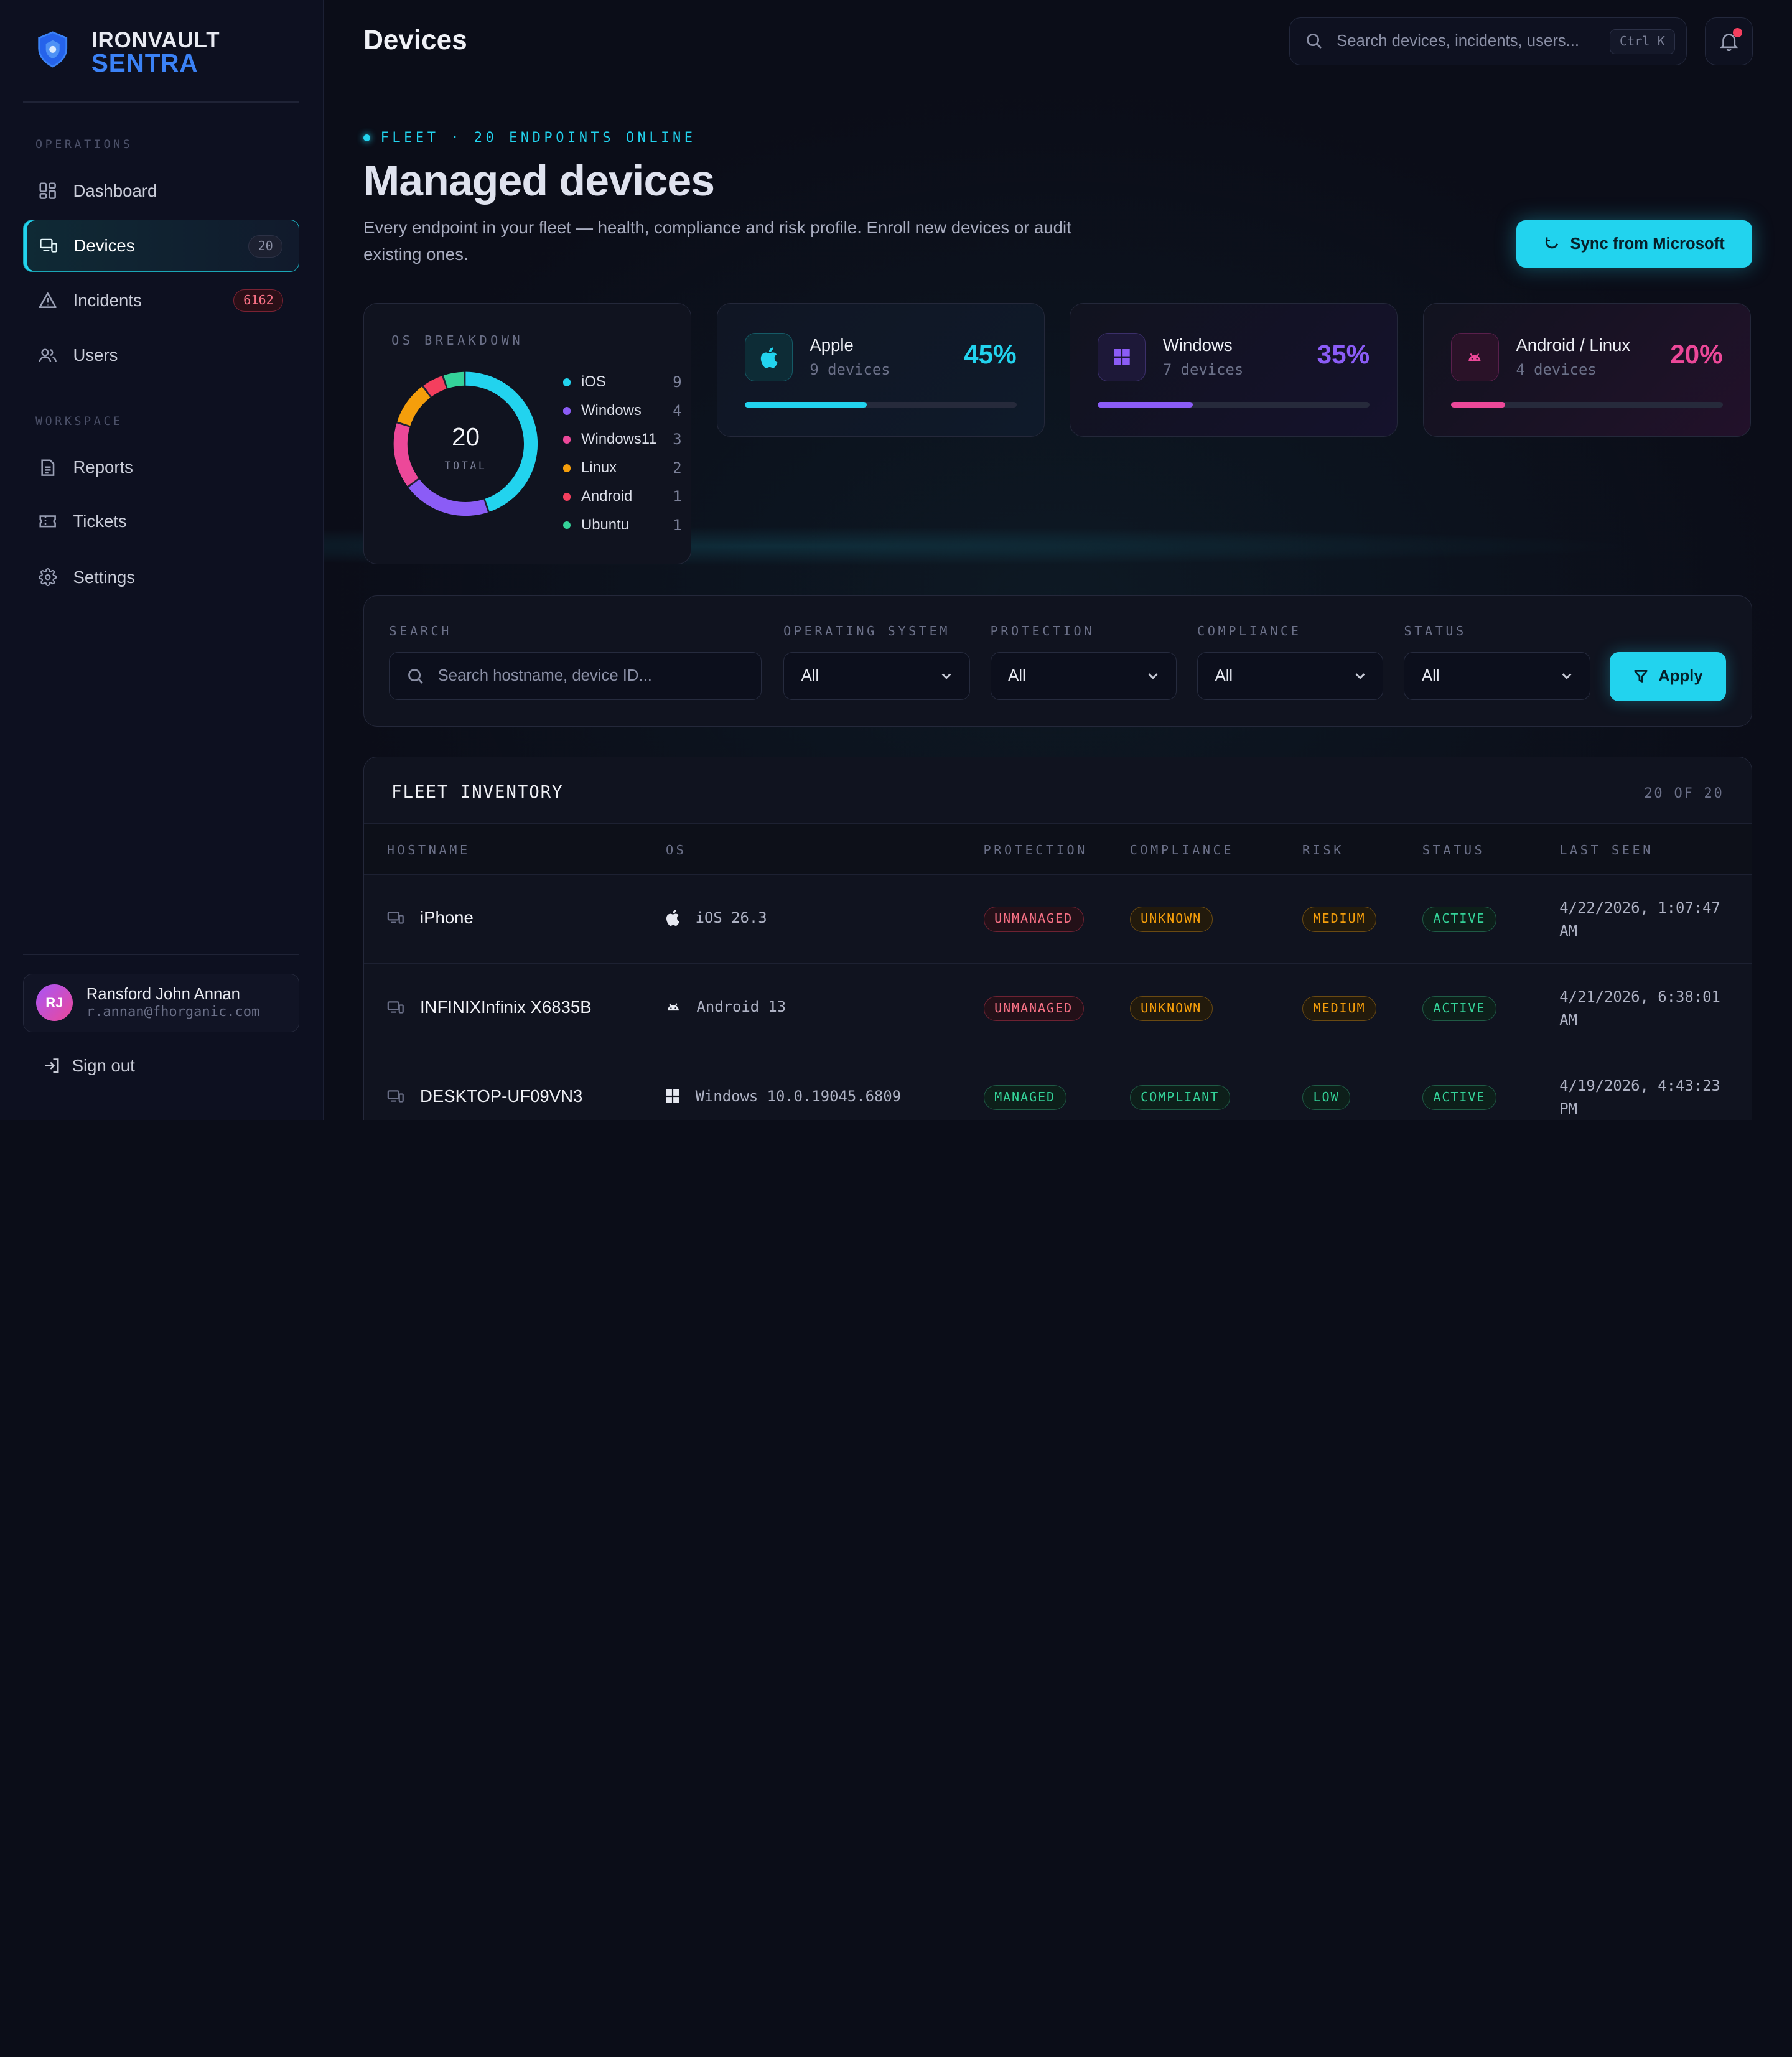  Describe the element at coordinates (465, 466) in the screenshot. I see `donut-total-label: TOTAL` at that location.